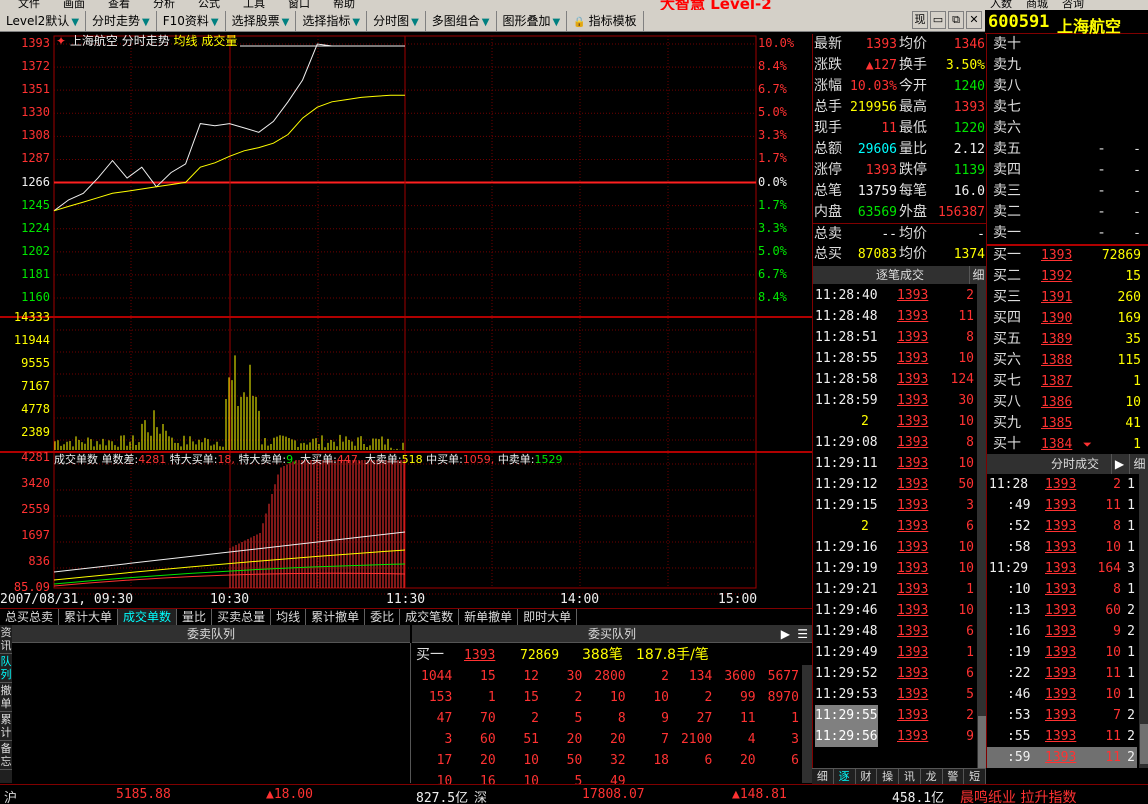 The height and width of the screenshot is (804, 1148). I want to click on minute-detail-button: 细, so click(1138, 464).